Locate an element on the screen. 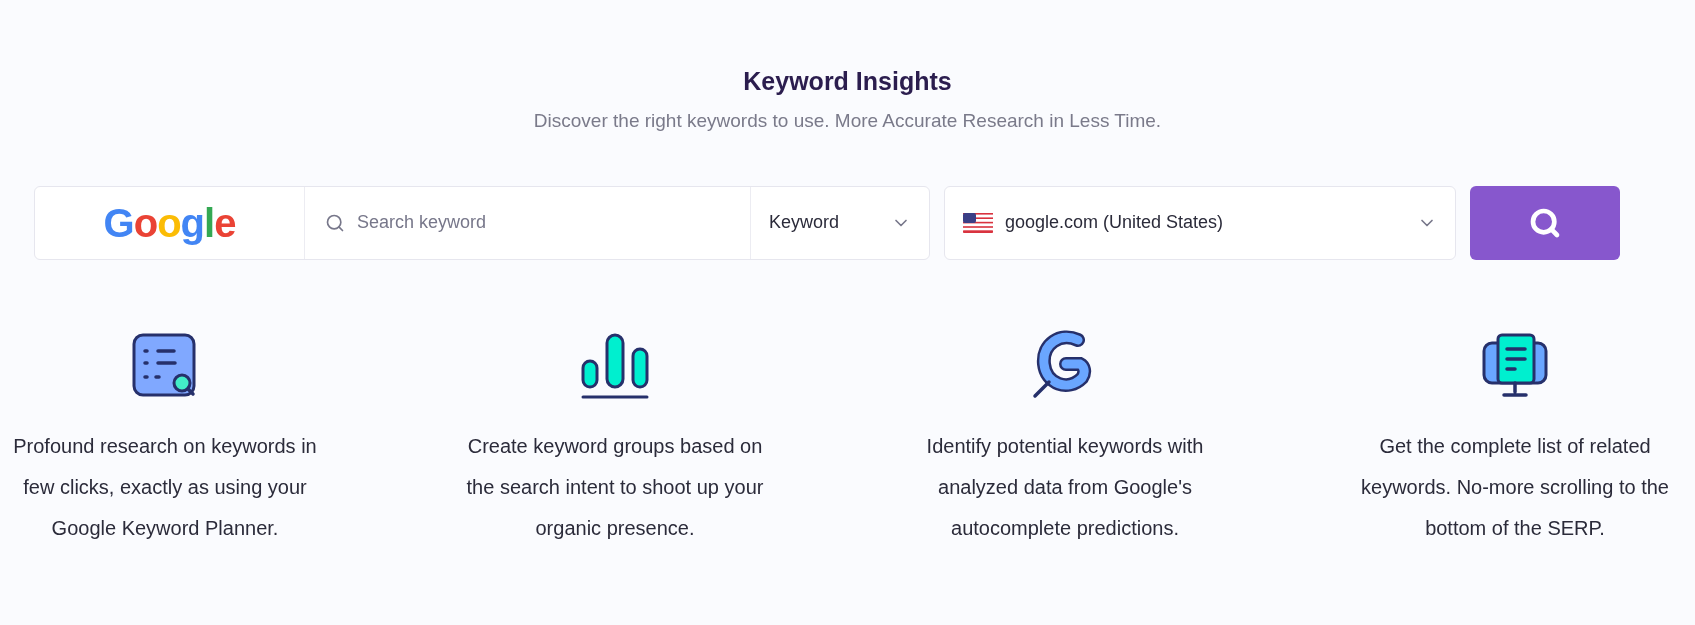 This screenshot has height=625, width=1695. page-subtitle: Discover the right keywords to use. More Accurate Research in Less Time. is located at coordinates (847, 121).